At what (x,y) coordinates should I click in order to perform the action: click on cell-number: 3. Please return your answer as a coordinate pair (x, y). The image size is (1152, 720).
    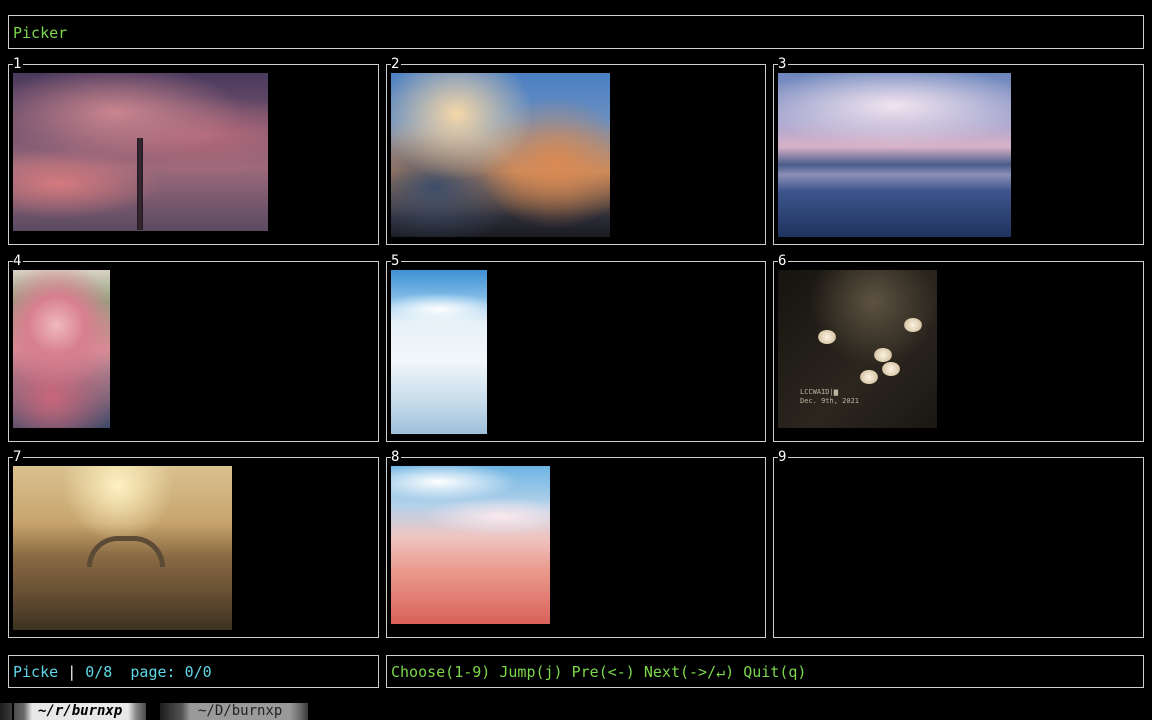
    Looking at the image, I should click on (783, 64).